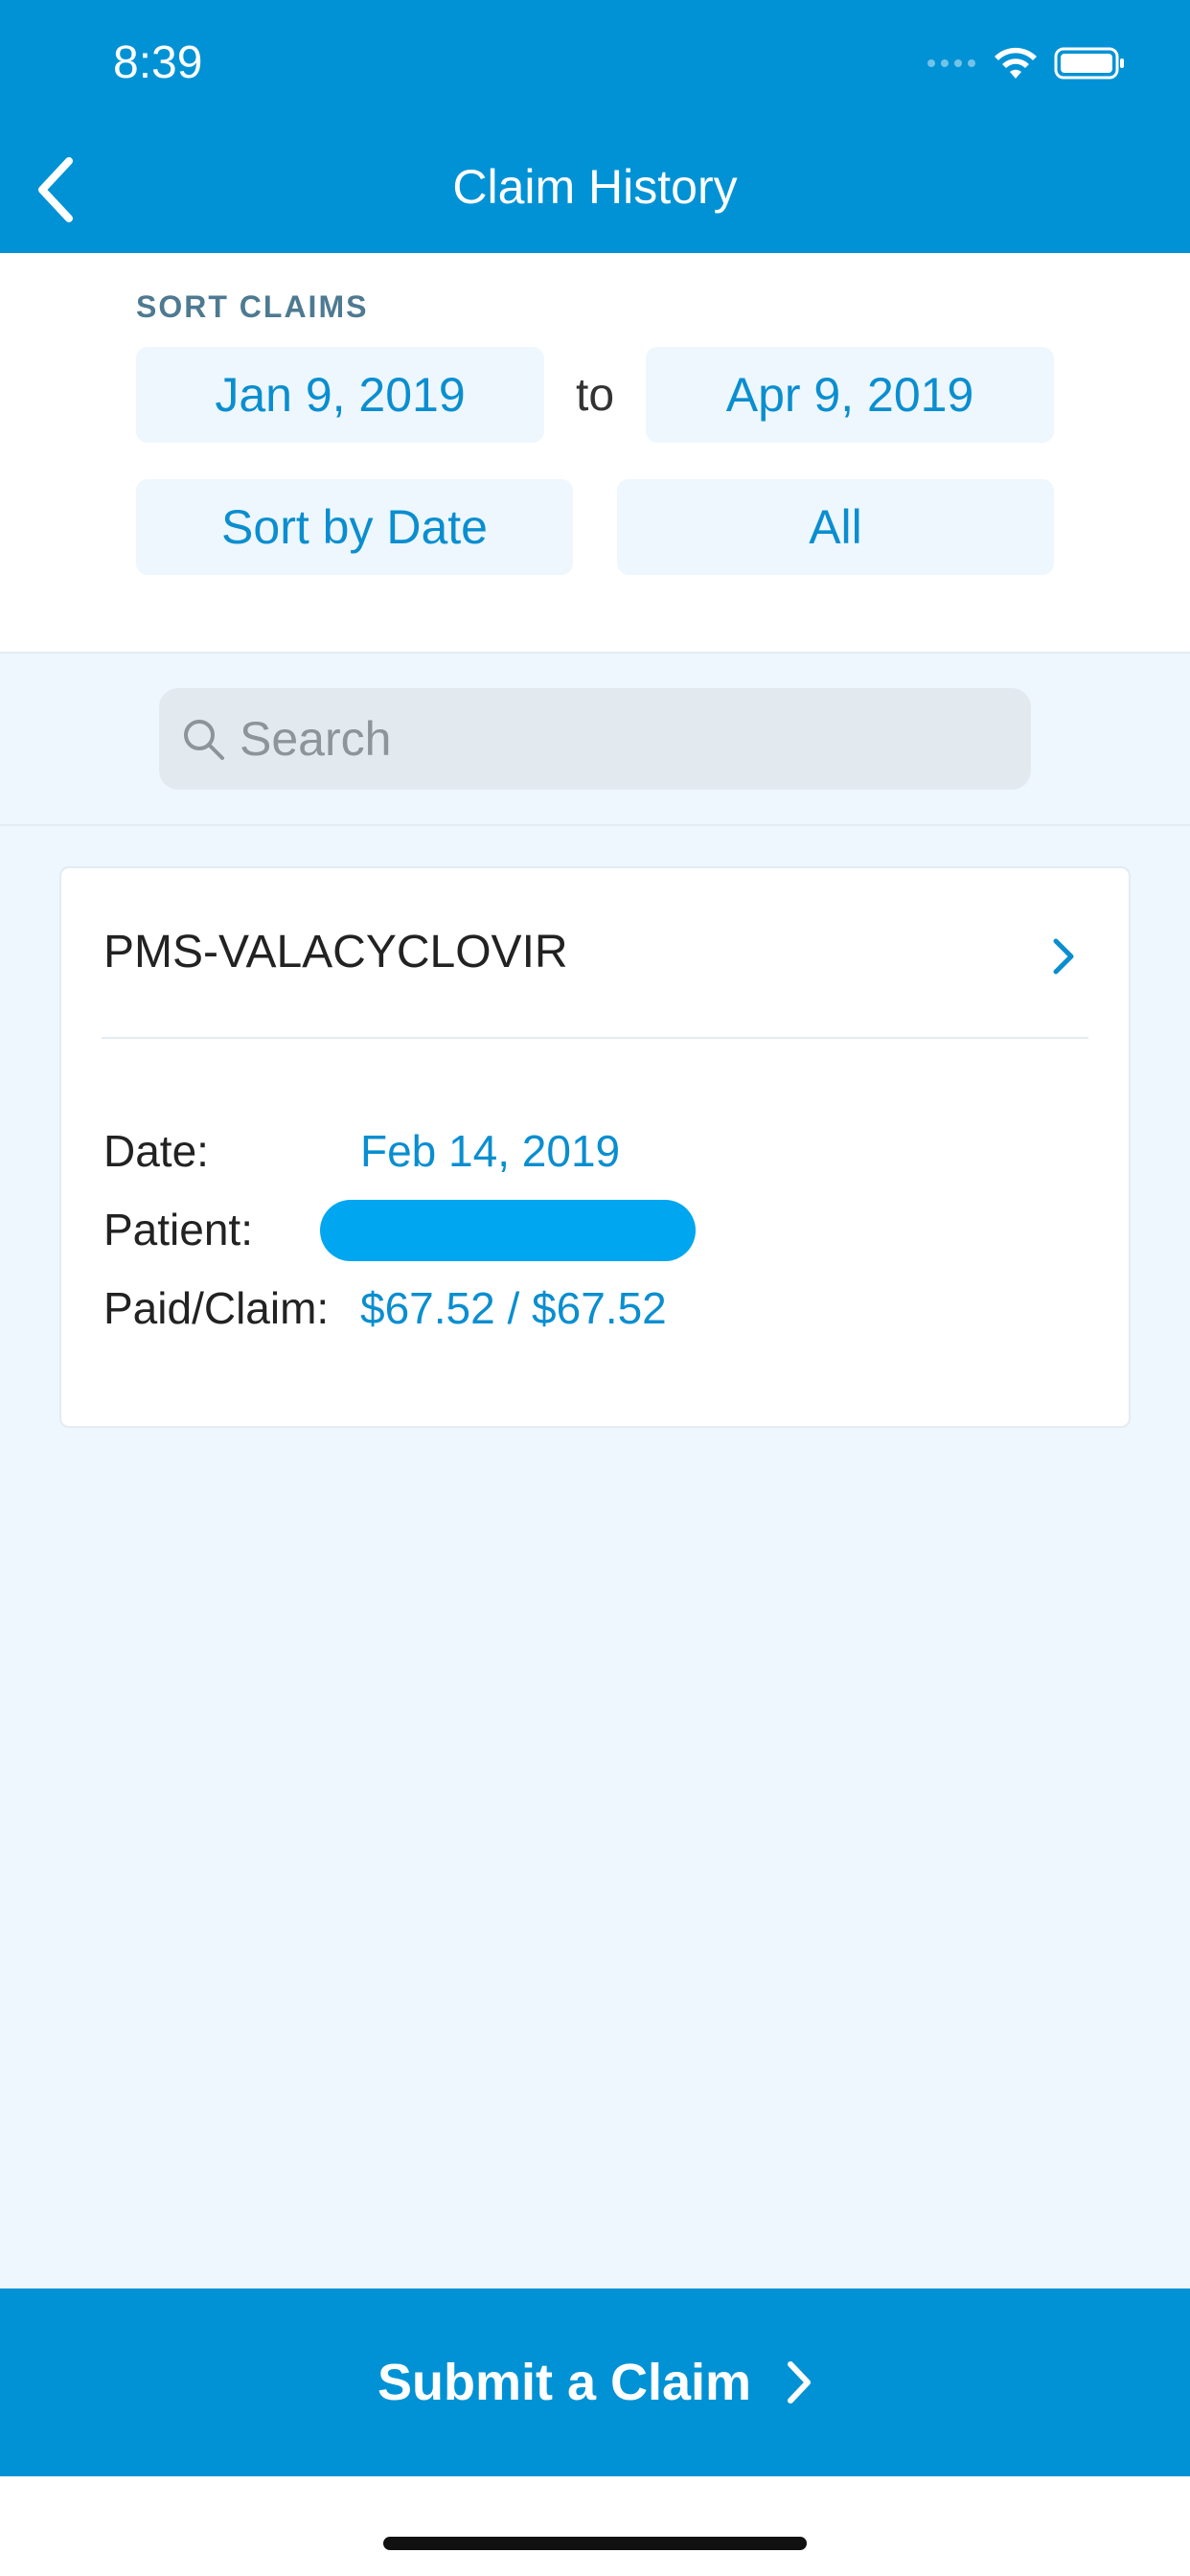 The width and height of the screenshot is (1190, 2576). I want to click on paid-claim-amount: $67.52 / $67.52, so click(513, 1308).